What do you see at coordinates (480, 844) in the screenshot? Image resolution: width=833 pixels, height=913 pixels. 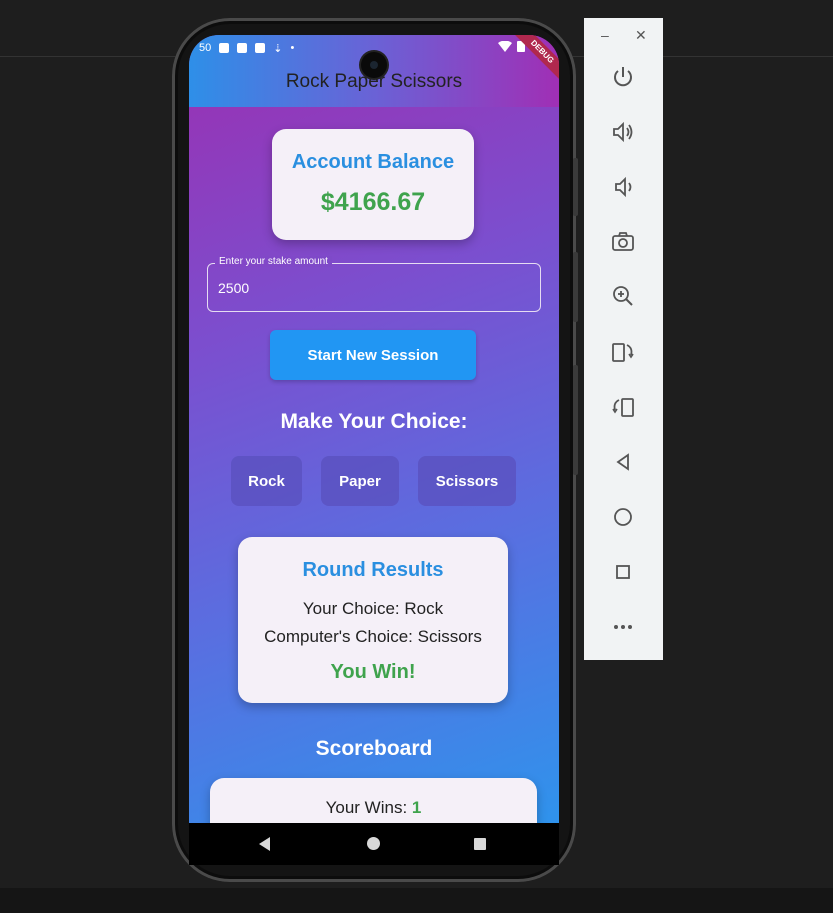 I see `nav-recents-icon` at bounding box center [480, 844].